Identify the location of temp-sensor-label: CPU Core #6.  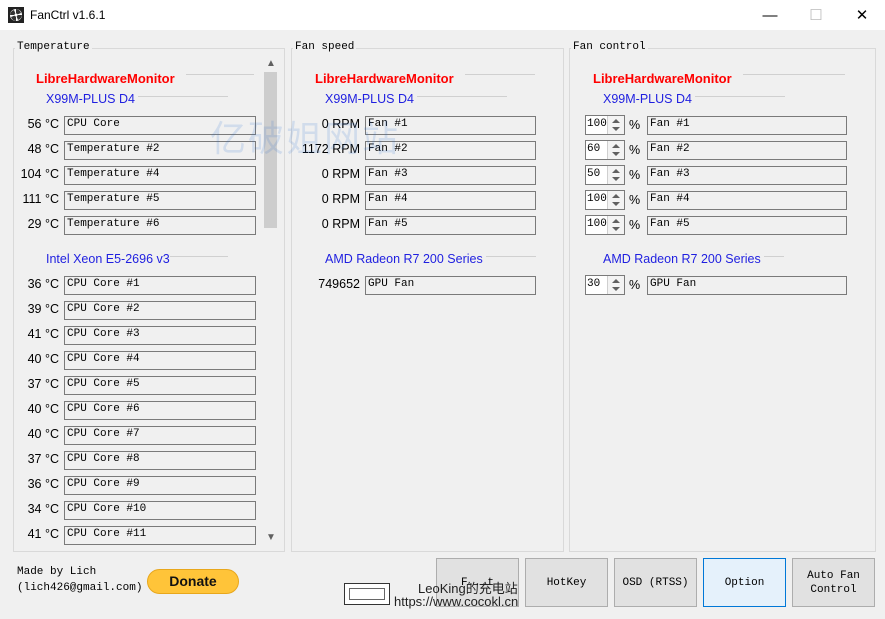
(160, 410).